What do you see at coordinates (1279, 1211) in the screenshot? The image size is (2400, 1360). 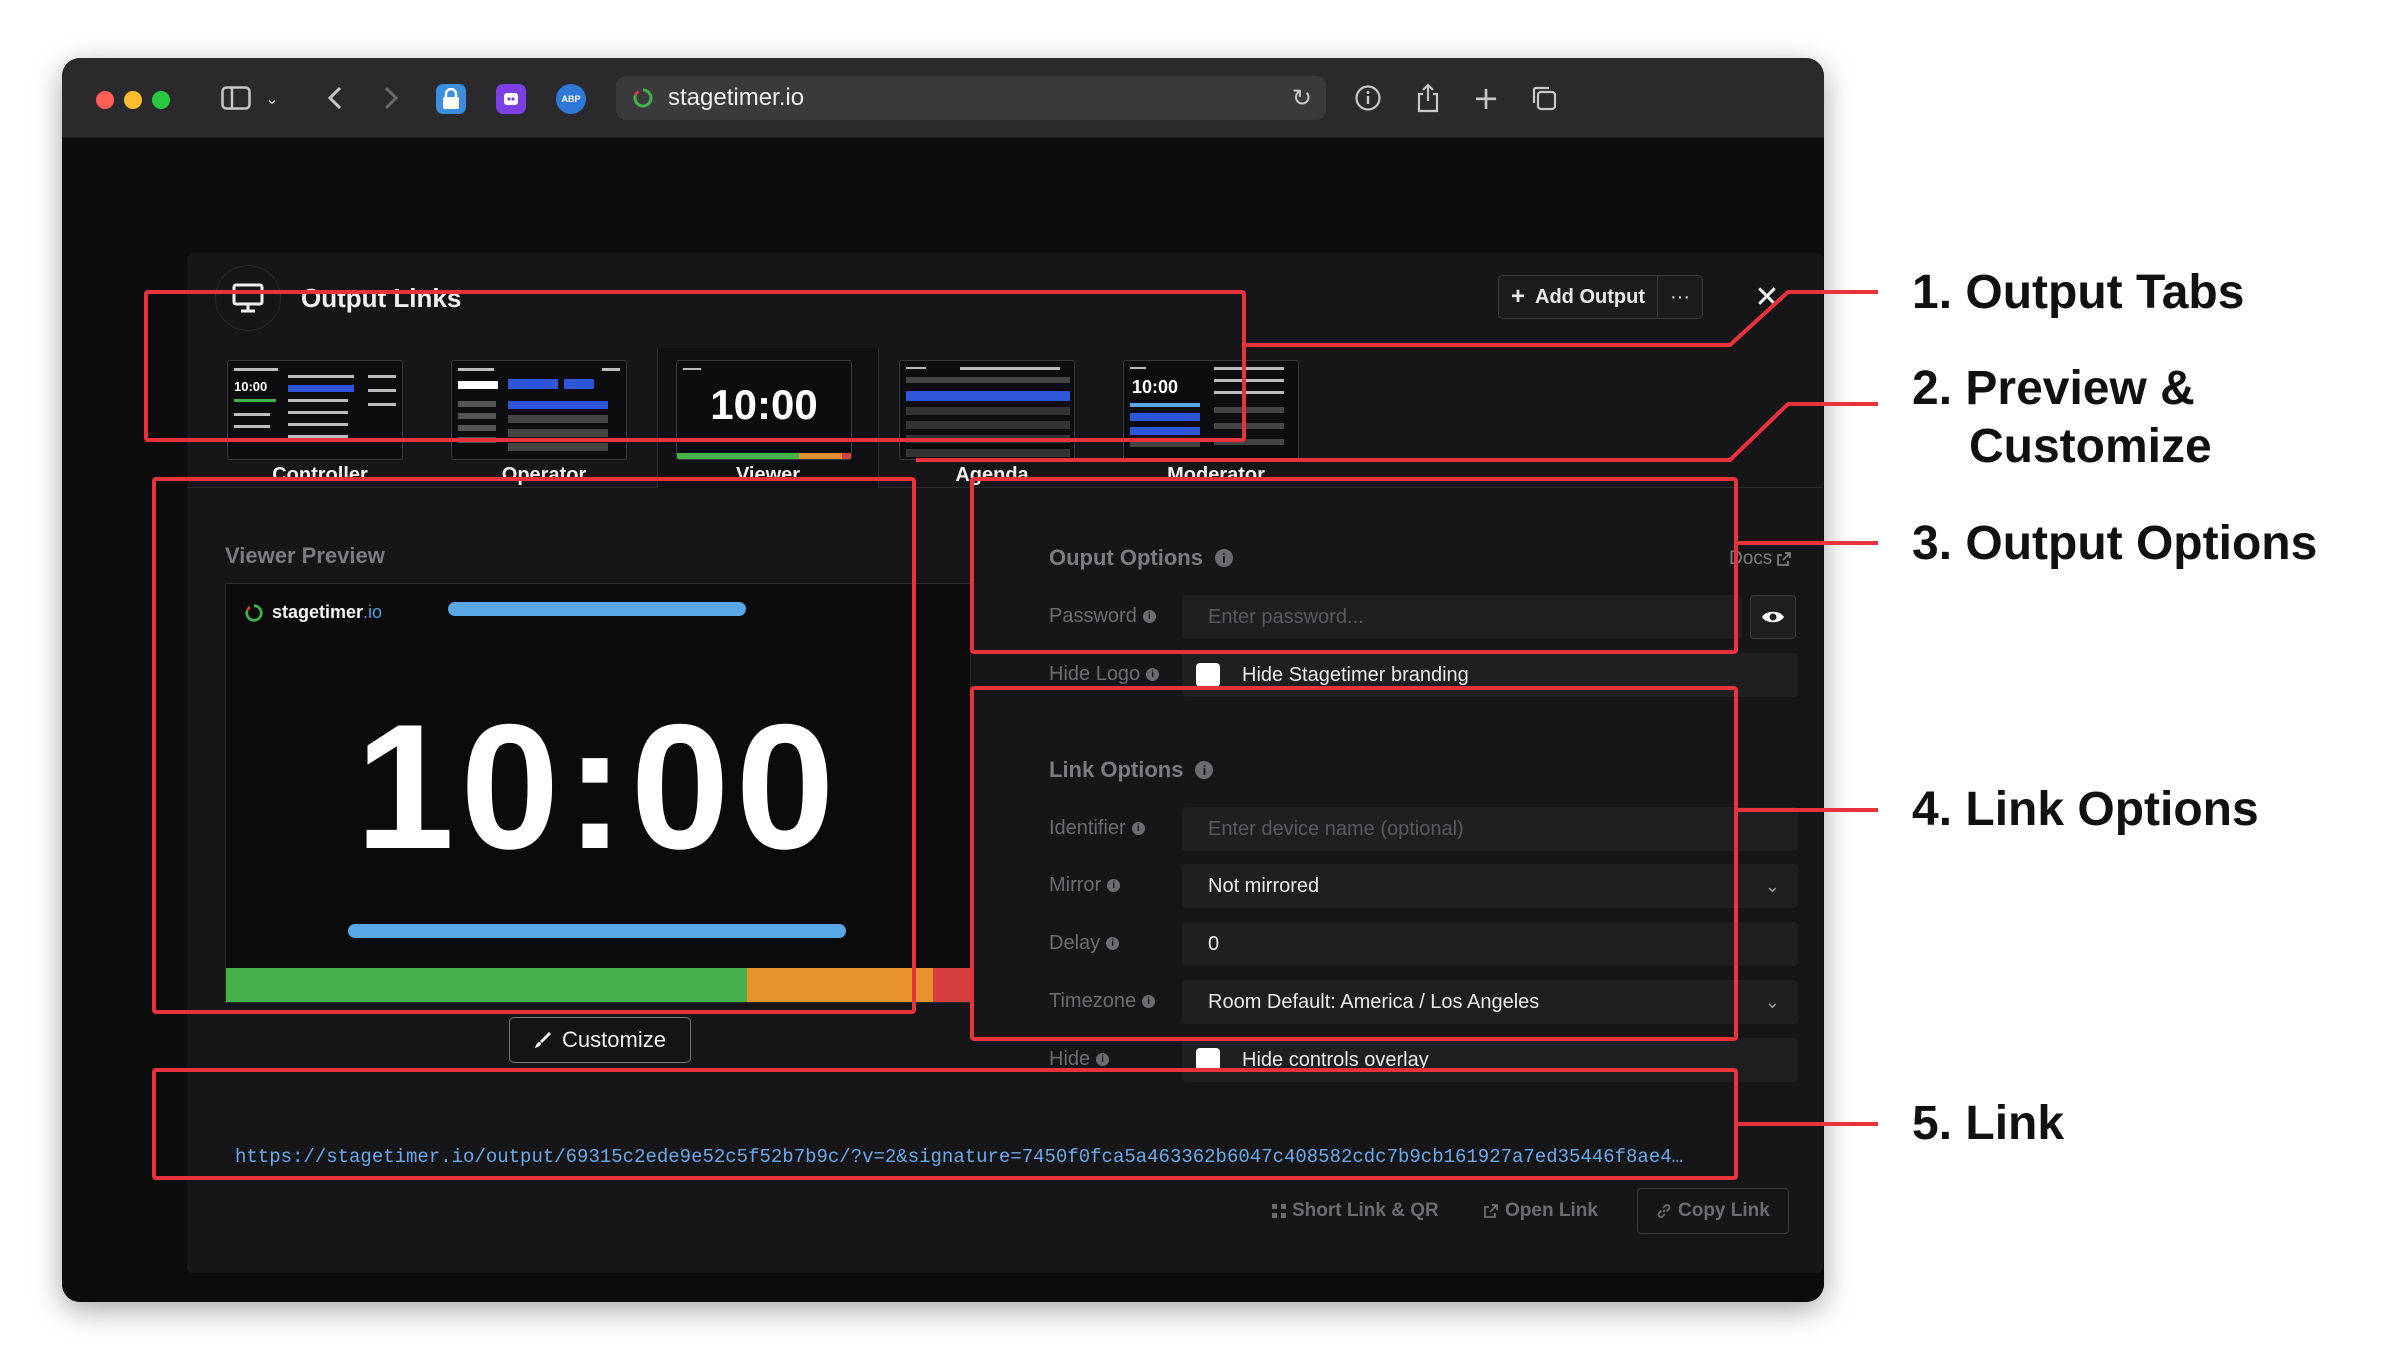 I see `qr-code-icon` at bounding box center [1279, 1211].